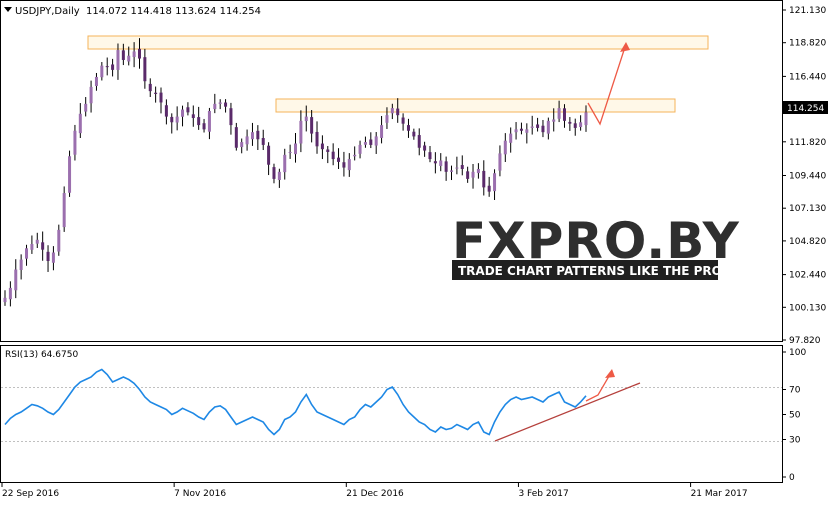 The width and height of the screenshot is (828, 505). I want to click on middle-zone, so click(475, 105).